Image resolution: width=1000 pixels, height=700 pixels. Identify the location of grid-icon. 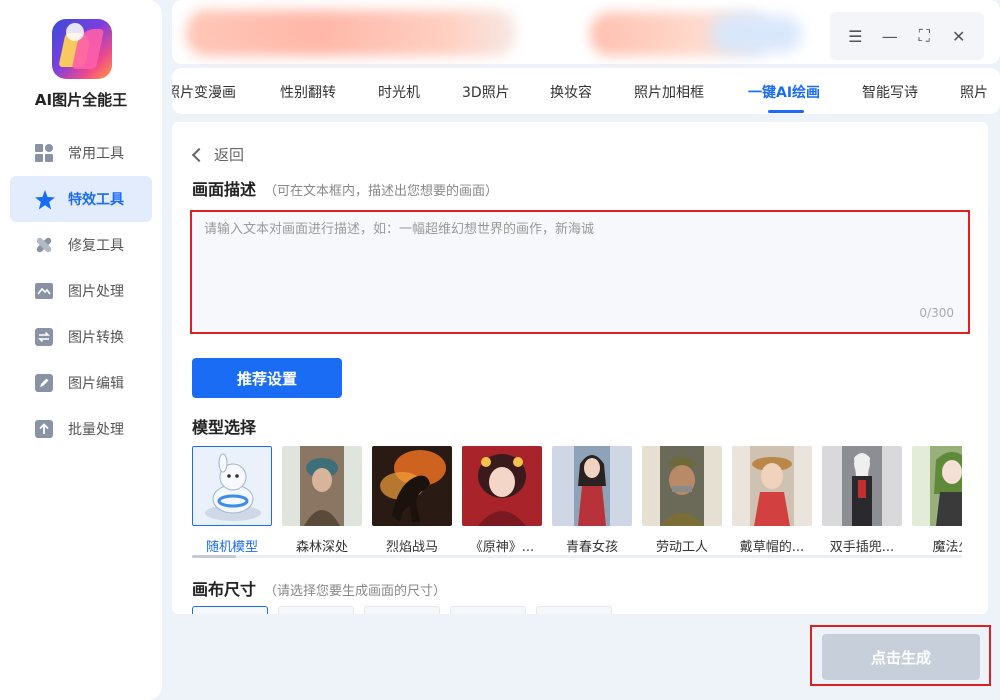
(44, 153).